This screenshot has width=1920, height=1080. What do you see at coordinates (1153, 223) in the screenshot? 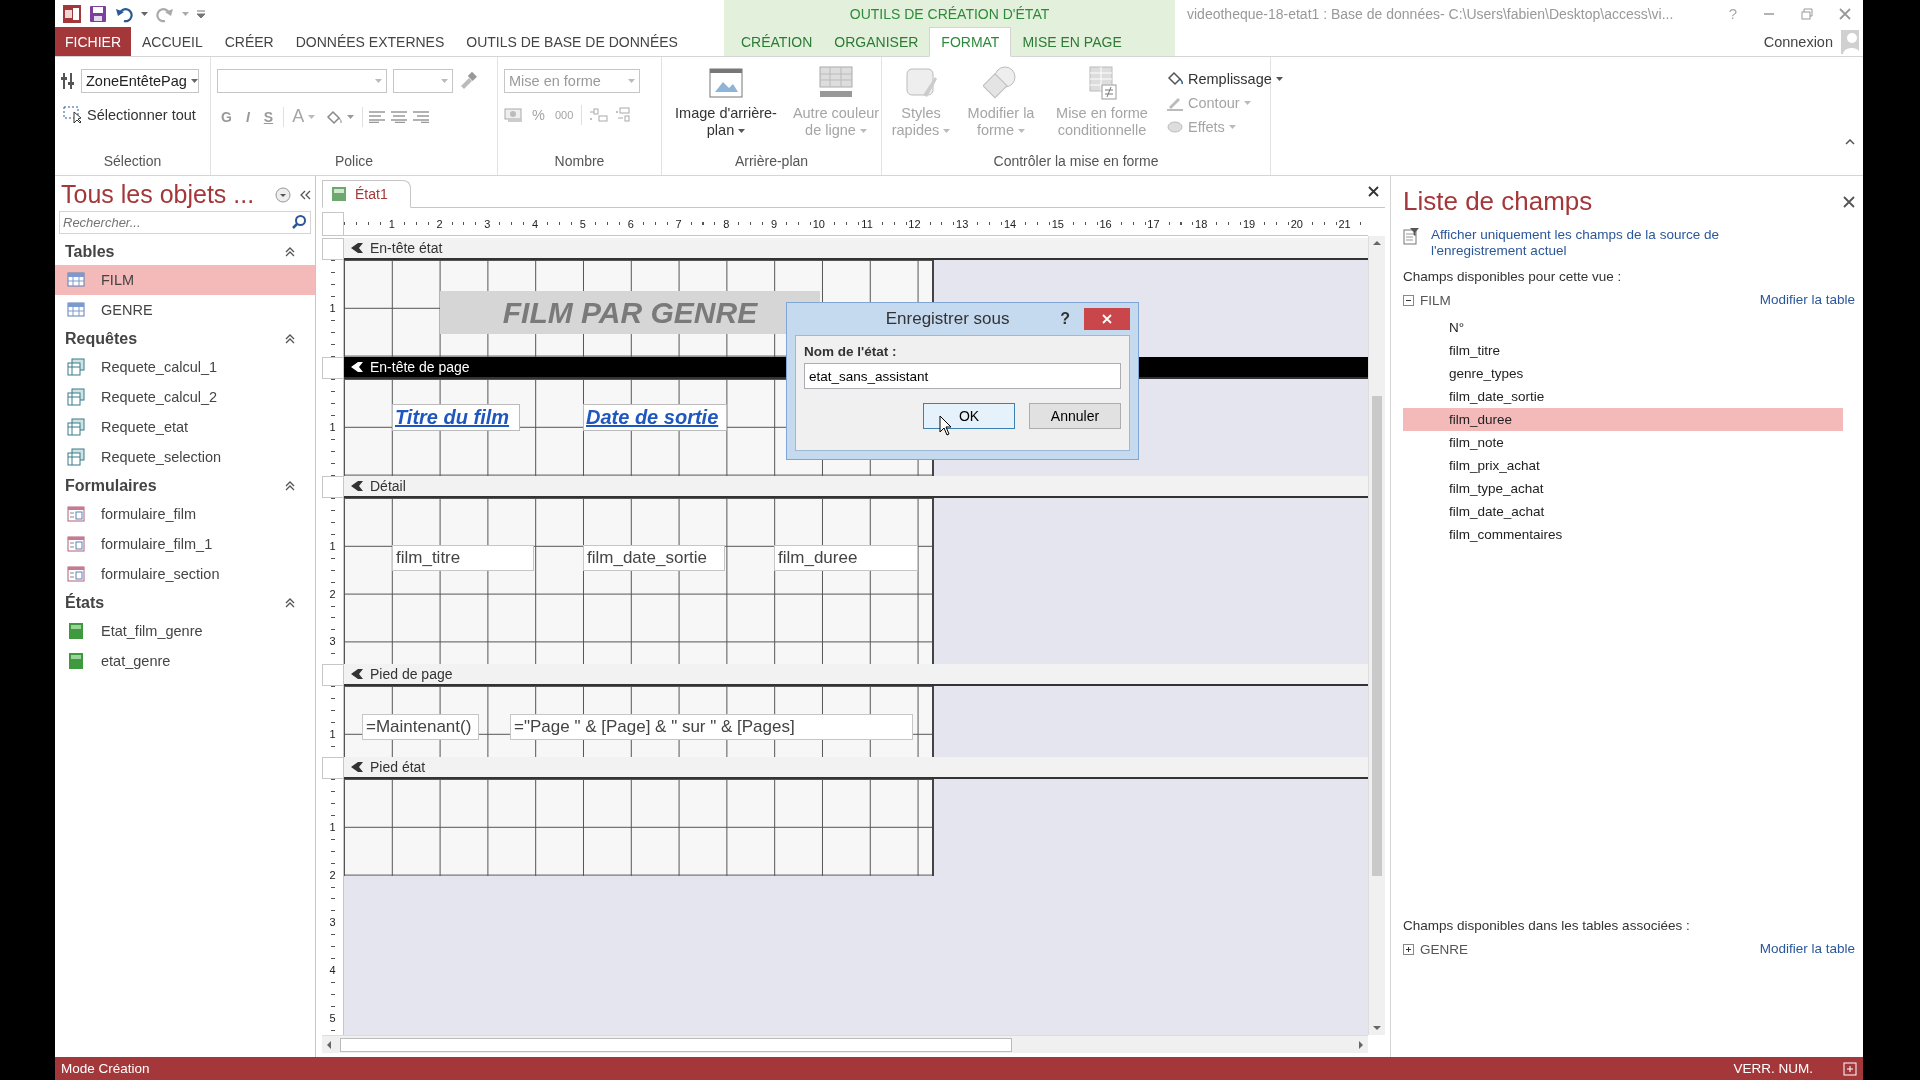
I see `ruler-number: 17` at bounding box center [1153, 223].